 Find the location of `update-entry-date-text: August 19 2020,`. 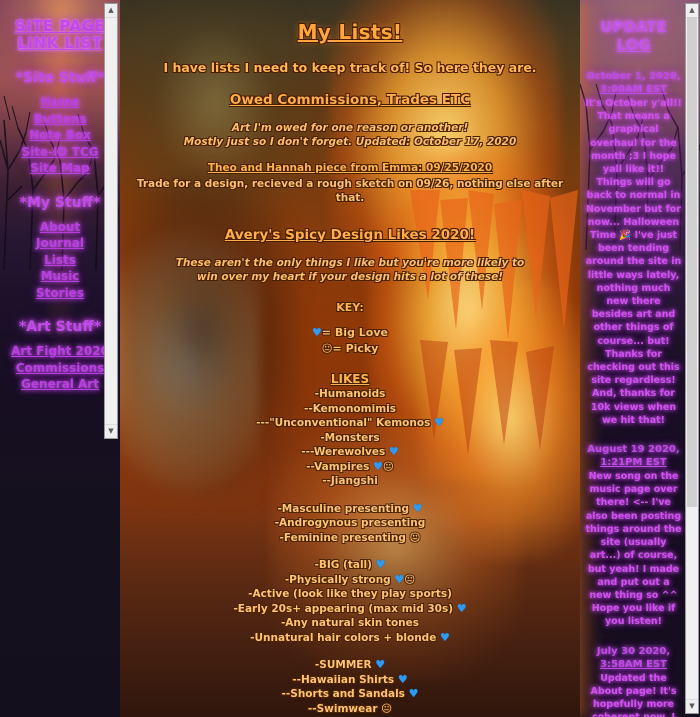

update-entry-date-text: August 19 2020, is located at coordinates (633, 450).